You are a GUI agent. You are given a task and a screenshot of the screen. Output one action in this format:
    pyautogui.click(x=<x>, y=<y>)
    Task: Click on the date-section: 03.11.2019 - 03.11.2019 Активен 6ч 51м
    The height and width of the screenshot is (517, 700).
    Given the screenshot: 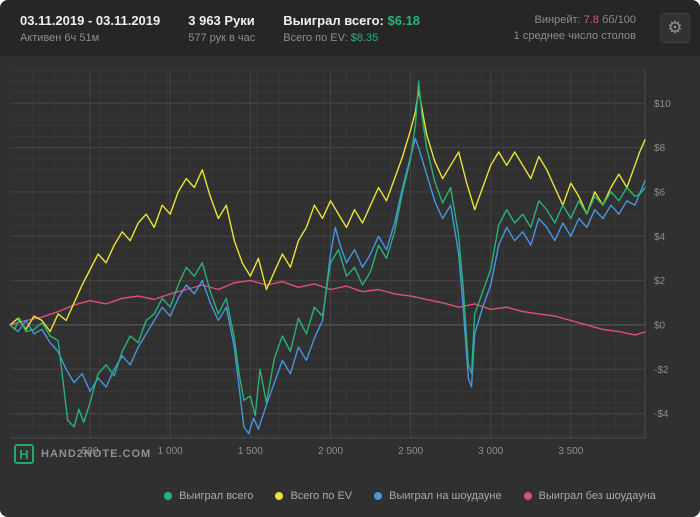 What is the action you would take?
    pyautogui.click(x=90, y=28)
    